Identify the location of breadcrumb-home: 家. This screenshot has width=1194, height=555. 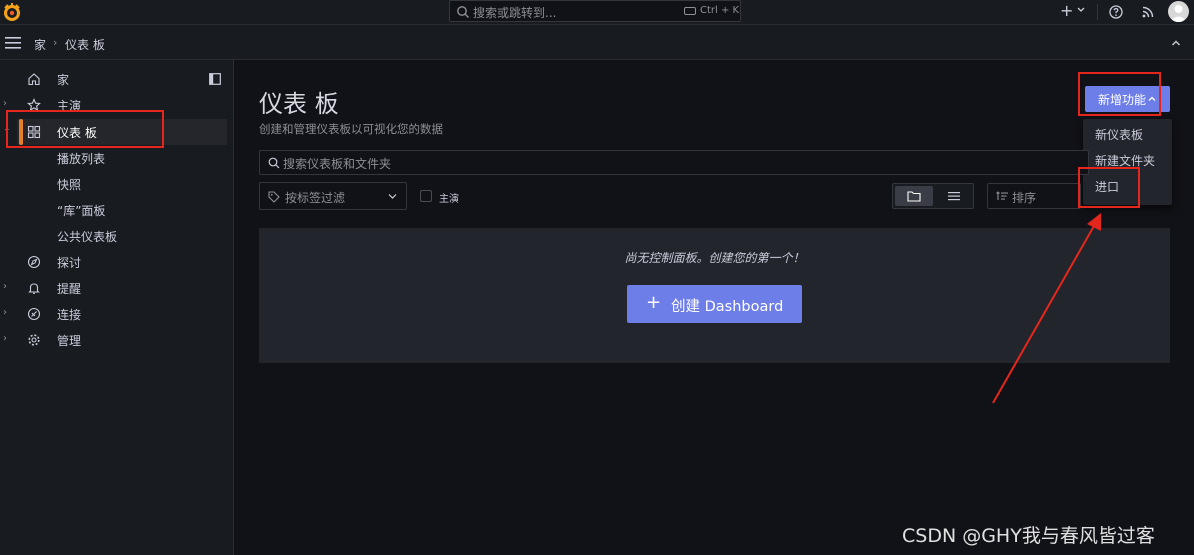
(40, 44).